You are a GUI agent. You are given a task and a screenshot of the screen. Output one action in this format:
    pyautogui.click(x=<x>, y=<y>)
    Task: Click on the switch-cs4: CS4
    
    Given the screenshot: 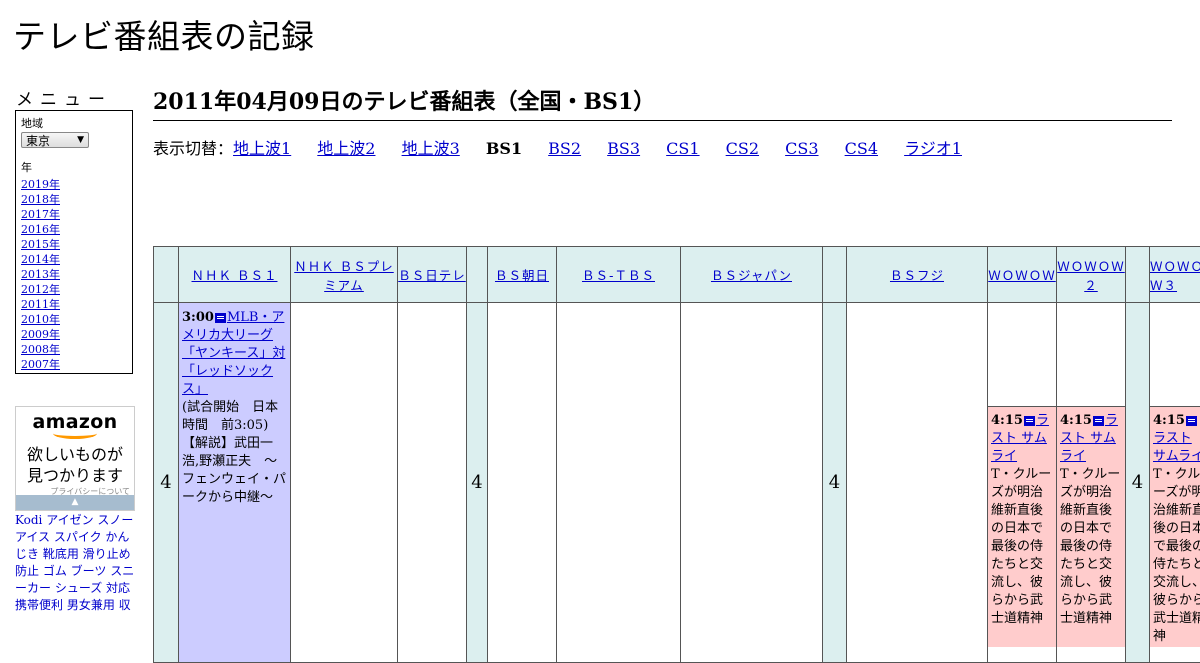 What is the action you would take?
    pyautogui.click(x=861, y=148)
    